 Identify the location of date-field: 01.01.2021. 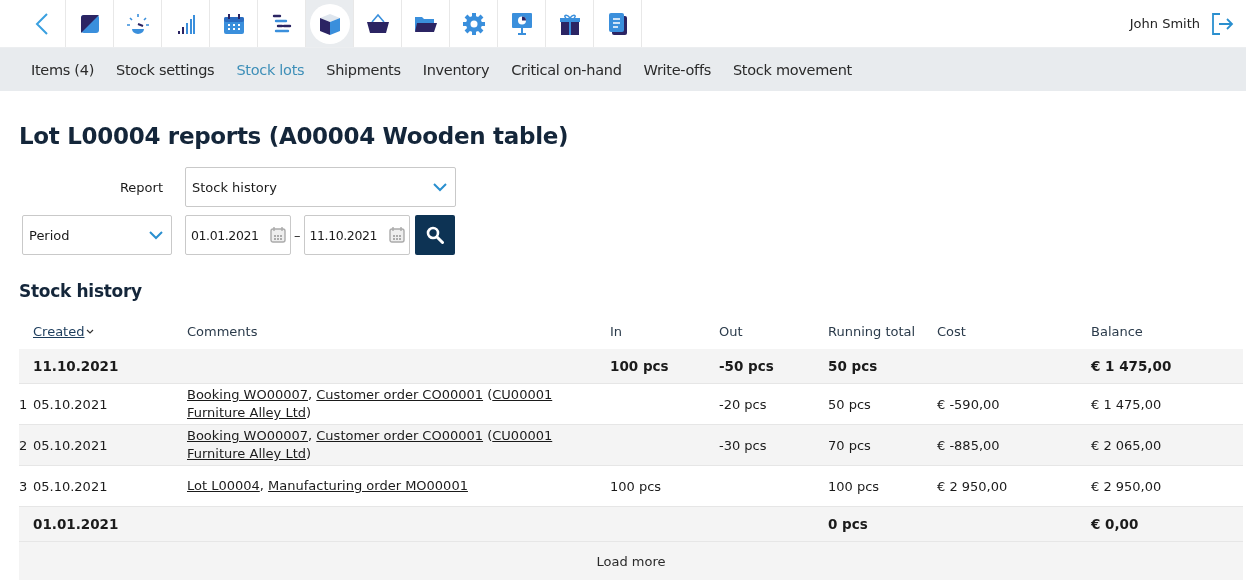
(238, 235).